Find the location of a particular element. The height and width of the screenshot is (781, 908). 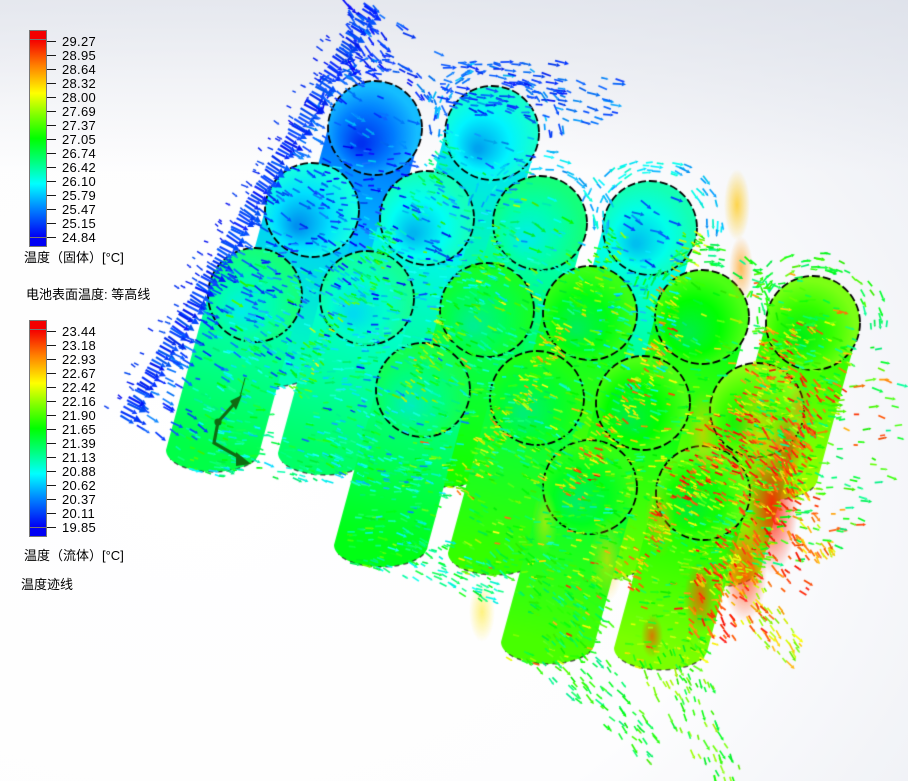

legend-tick: 27.05 is located at coordinates (72, 139).